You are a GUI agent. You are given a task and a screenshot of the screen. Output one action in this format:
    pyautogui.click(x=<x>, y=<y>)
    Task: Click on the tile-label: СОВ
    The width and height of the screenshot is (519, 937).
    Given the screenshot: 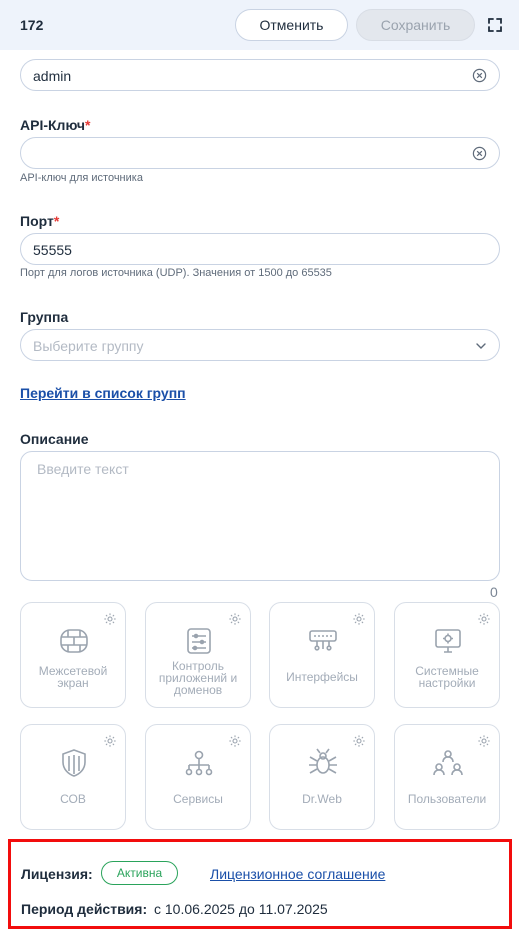 What is the action you would take?
    pyautogui.click(x=73, y=799)
    